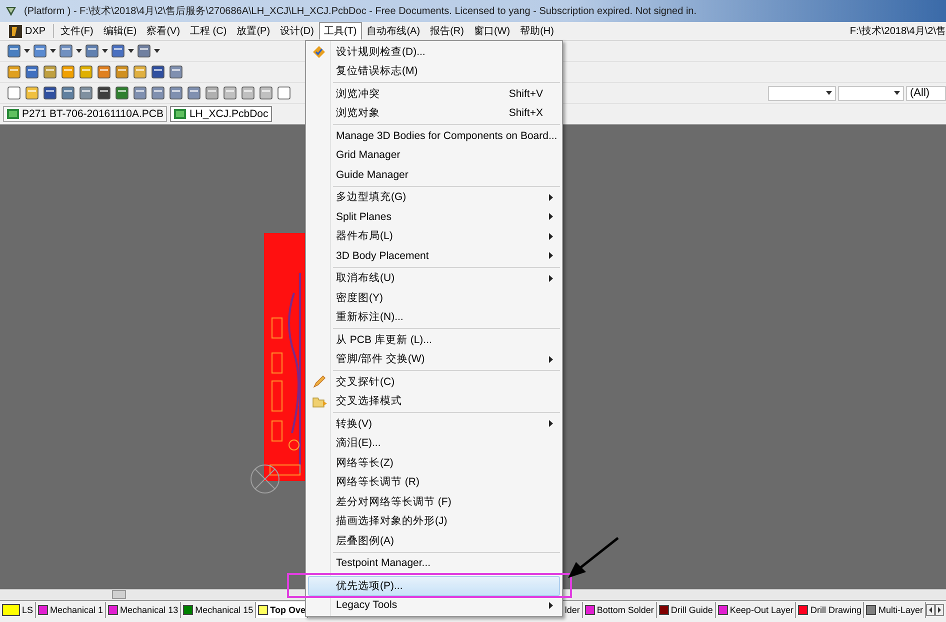 The width and height of the screenshot is (946, 622). I want to click on filter-field: (All), so click(926, 93).